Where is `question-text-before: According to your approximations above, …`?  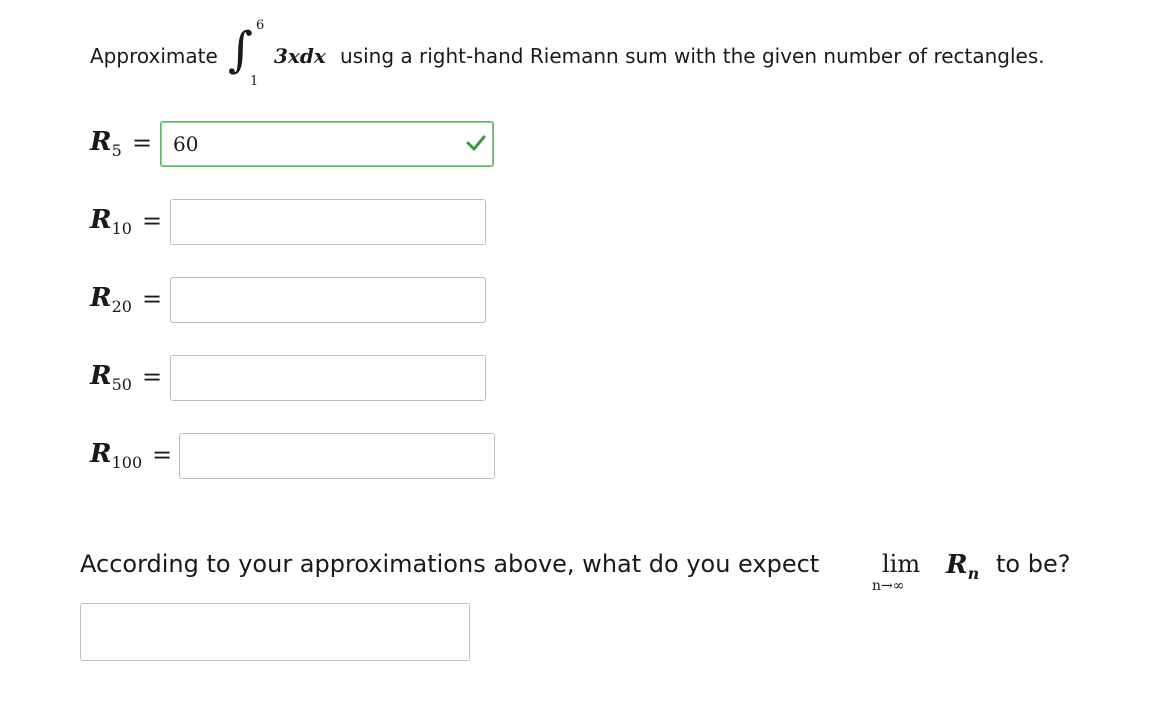
question-text-before: According to your approximations above, … is located at coordinates (450, 564).